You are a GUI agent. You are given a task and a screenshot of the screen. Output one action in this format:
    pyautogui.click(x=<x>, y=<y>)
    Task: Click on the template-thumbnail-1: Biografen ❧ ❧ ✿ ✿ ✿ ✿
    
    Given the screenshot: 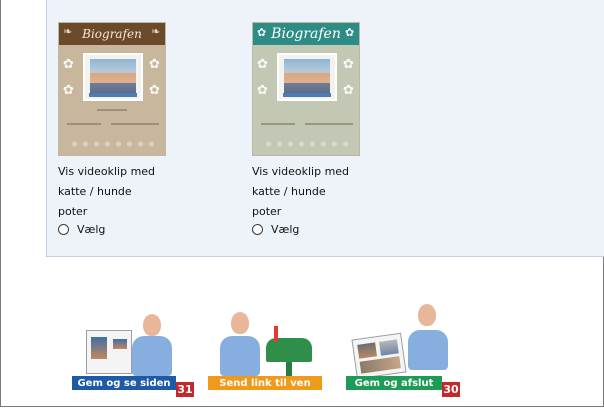 What is the action you would take?
    pyautogui.click(x=112, y=89)
    